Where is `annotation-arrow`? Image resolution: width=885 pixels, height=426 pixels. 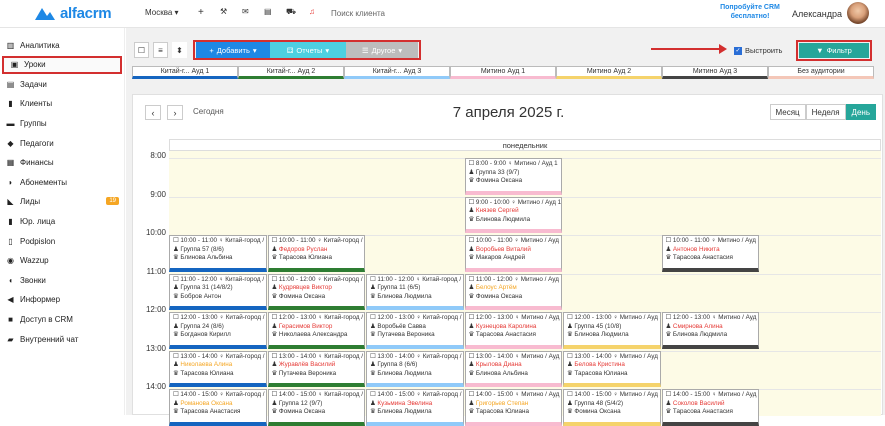 annotation-arrow is located at coordinates (689, 49).